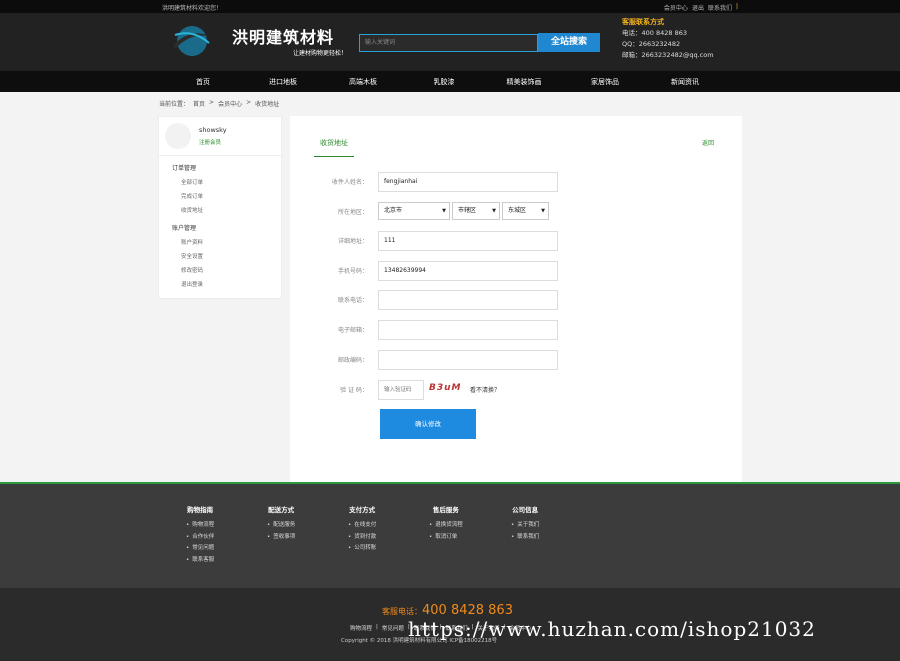 This screenshot has width=900, height=661. Describe the element at coordinates (192, 284) in the screenshot. I see `sidebar-item-logout: 退出登录` at that location.